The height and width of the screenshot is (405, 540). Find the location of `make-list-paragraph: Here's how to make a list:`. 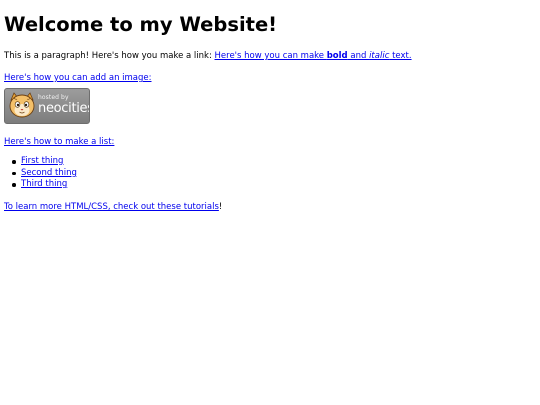

make-list-paragraph: Here's how to make a list: is located at coordinates (270, 142).